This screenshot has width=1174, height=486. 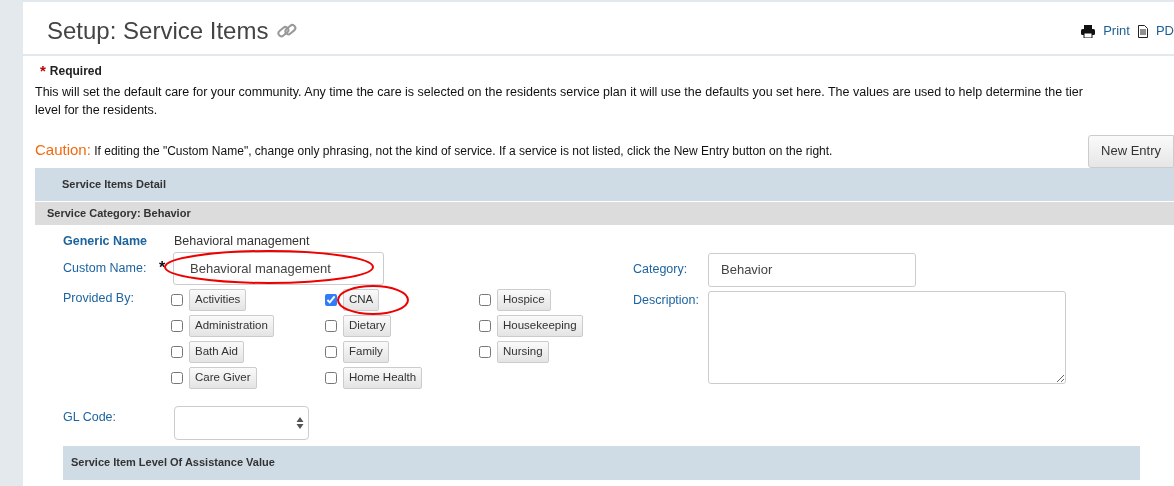 What do you see at coordinates (63, 149) in the screenshot?
I see `caution-label: Caution:` at bounding box center [63, 149].